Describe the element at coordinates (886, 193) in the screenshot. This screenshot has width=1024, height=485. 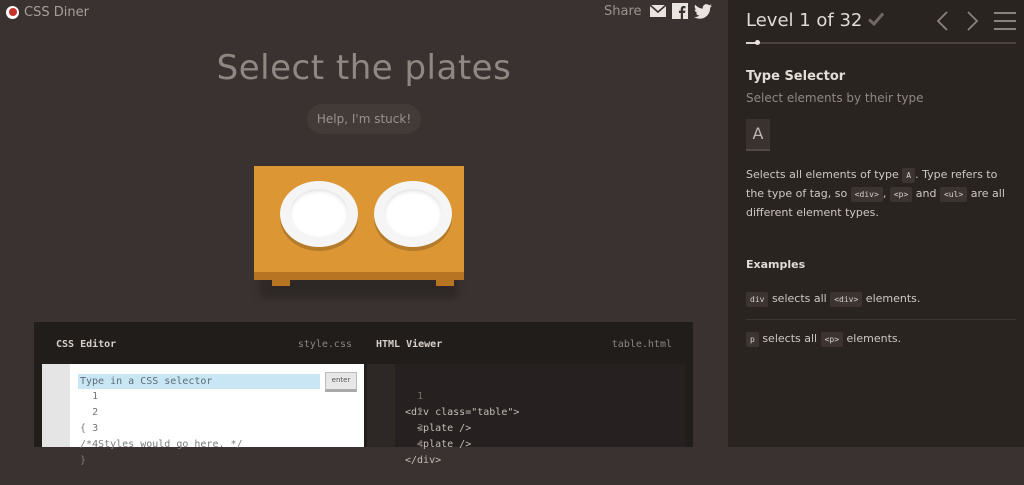
I see `desc-text: ,` at that location.